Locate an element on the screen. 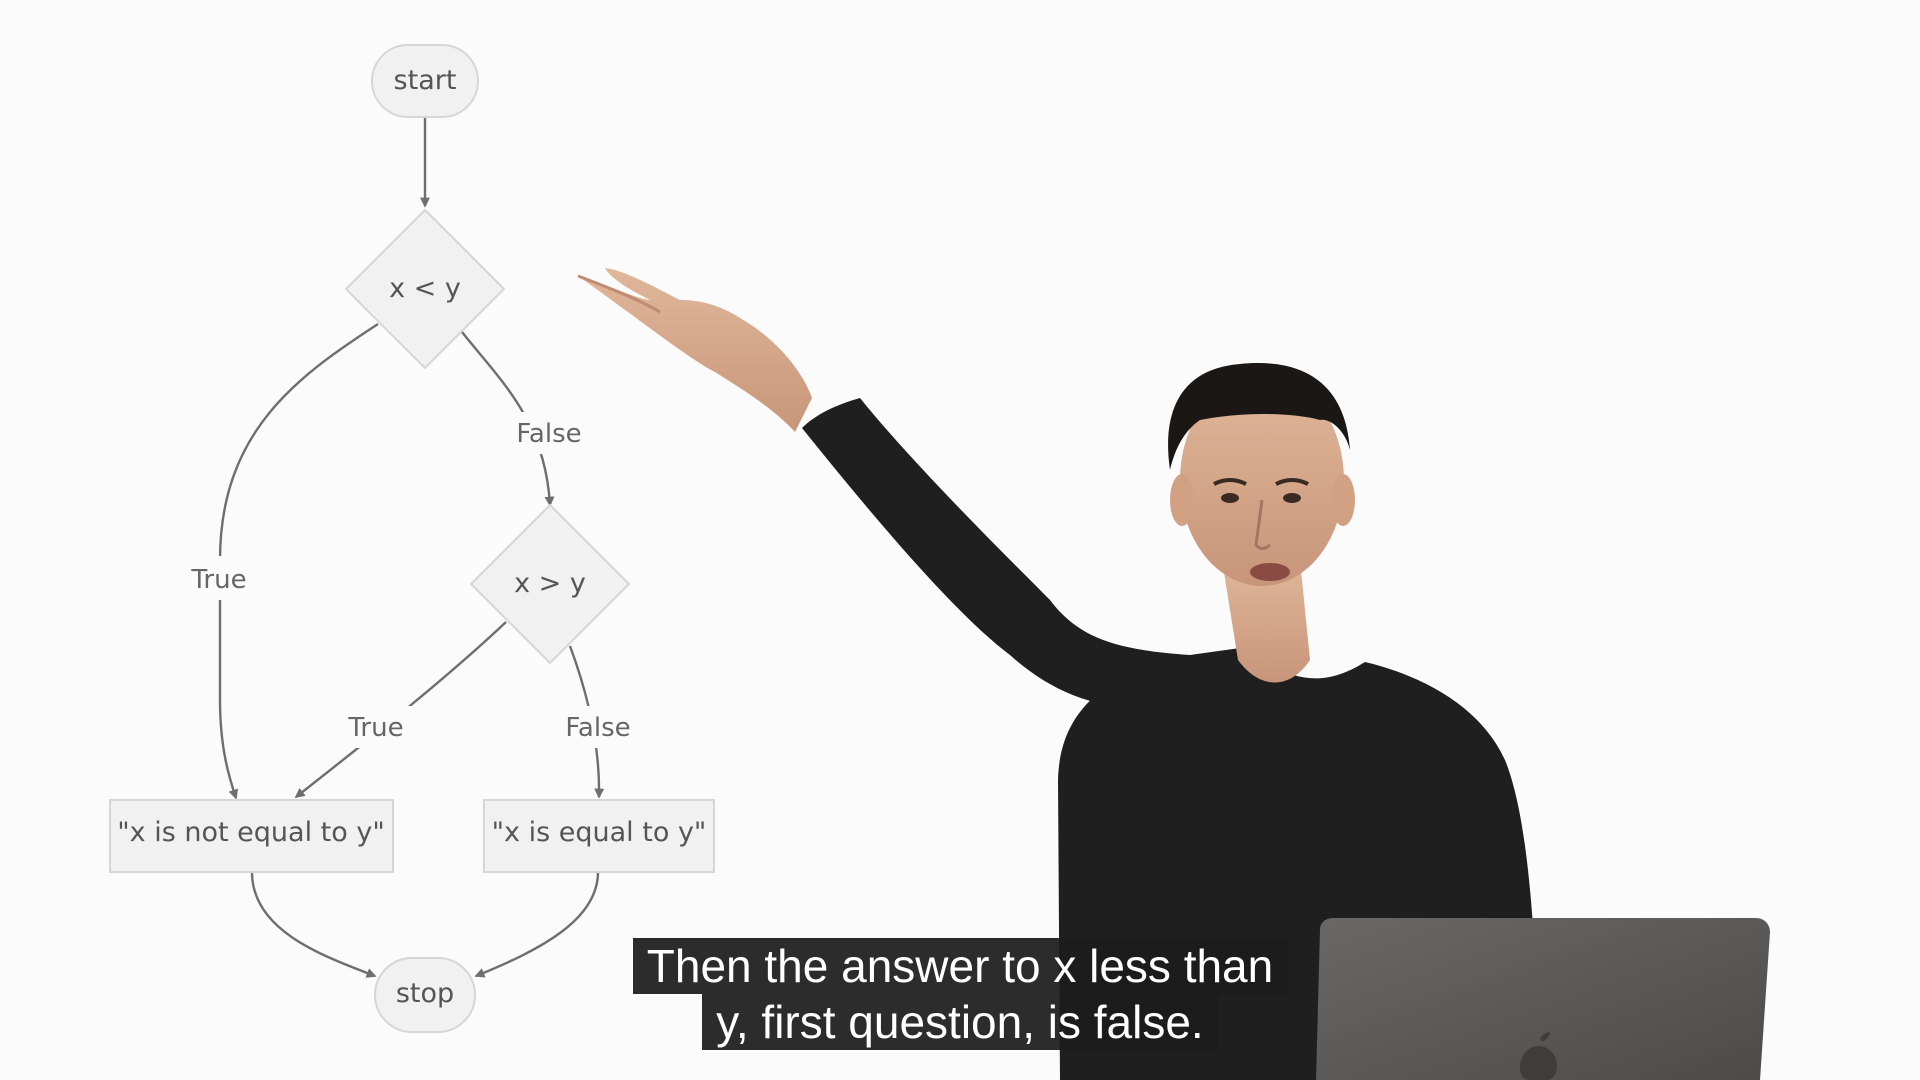 The width and height of the screenshot is (1920, 1080). decision-node-x-greater-than-y: x > y is located at coordinates (550, 584).